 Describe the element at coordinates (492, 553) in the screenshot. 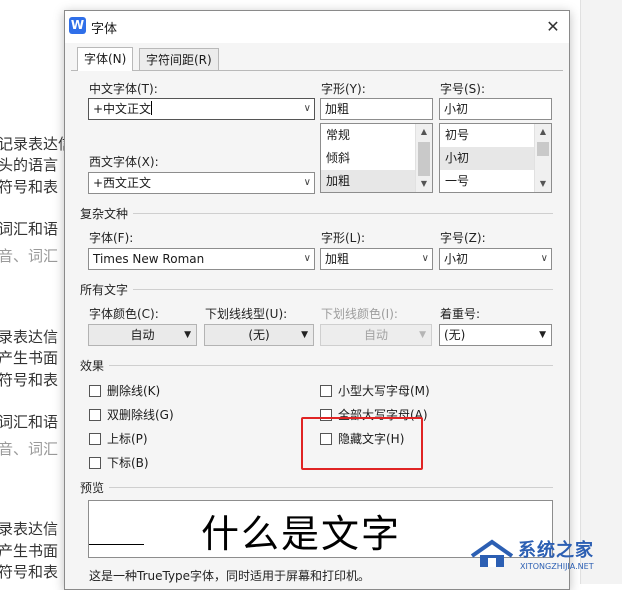

I see `house-logo-icon` at that location.